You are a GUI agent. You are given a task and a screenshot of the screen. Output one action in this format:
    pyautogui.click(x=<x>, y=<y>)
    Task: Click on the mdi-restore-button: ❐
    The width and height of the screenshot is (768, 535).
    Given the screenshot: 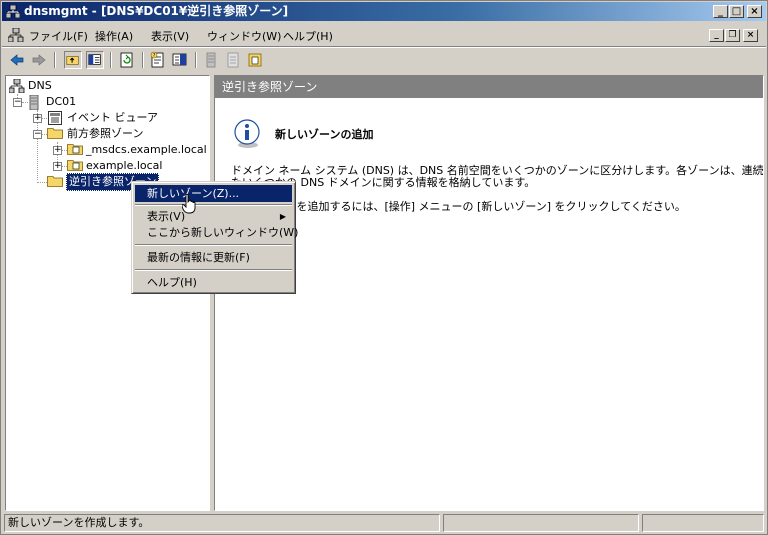 What is the action you would take?
    pyautogui.click(x=732, y=35)
    